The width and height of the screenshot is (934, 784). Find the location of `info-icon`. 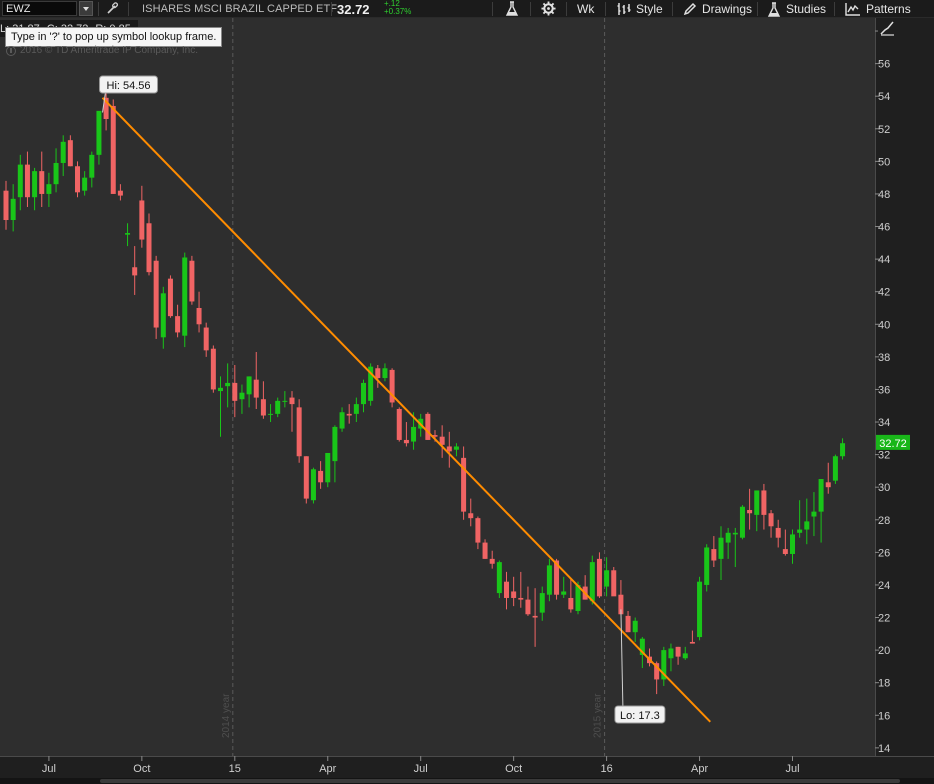

info-icon is located at coordinates (11, 50).